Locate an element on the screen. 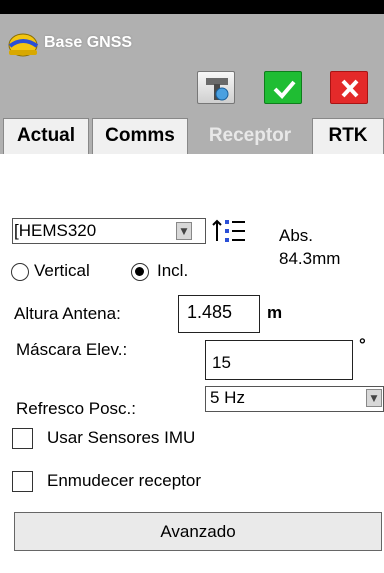  tab-actual: Actual is located at coordinates (46, 136).